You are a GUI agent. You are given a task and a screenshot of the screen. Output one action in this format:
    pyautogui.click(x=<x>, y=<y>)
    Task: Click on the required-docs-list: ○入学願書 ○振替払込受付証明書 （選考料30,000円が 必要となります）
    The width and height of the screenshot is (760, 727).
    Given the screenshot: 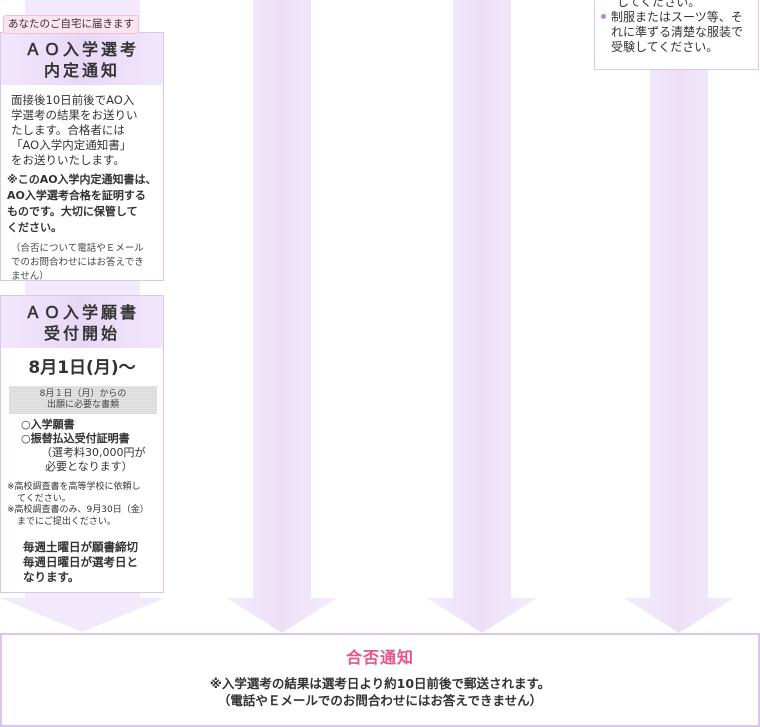 What is the action you would take?
    pyautogui.click(x=82, y=444)
    